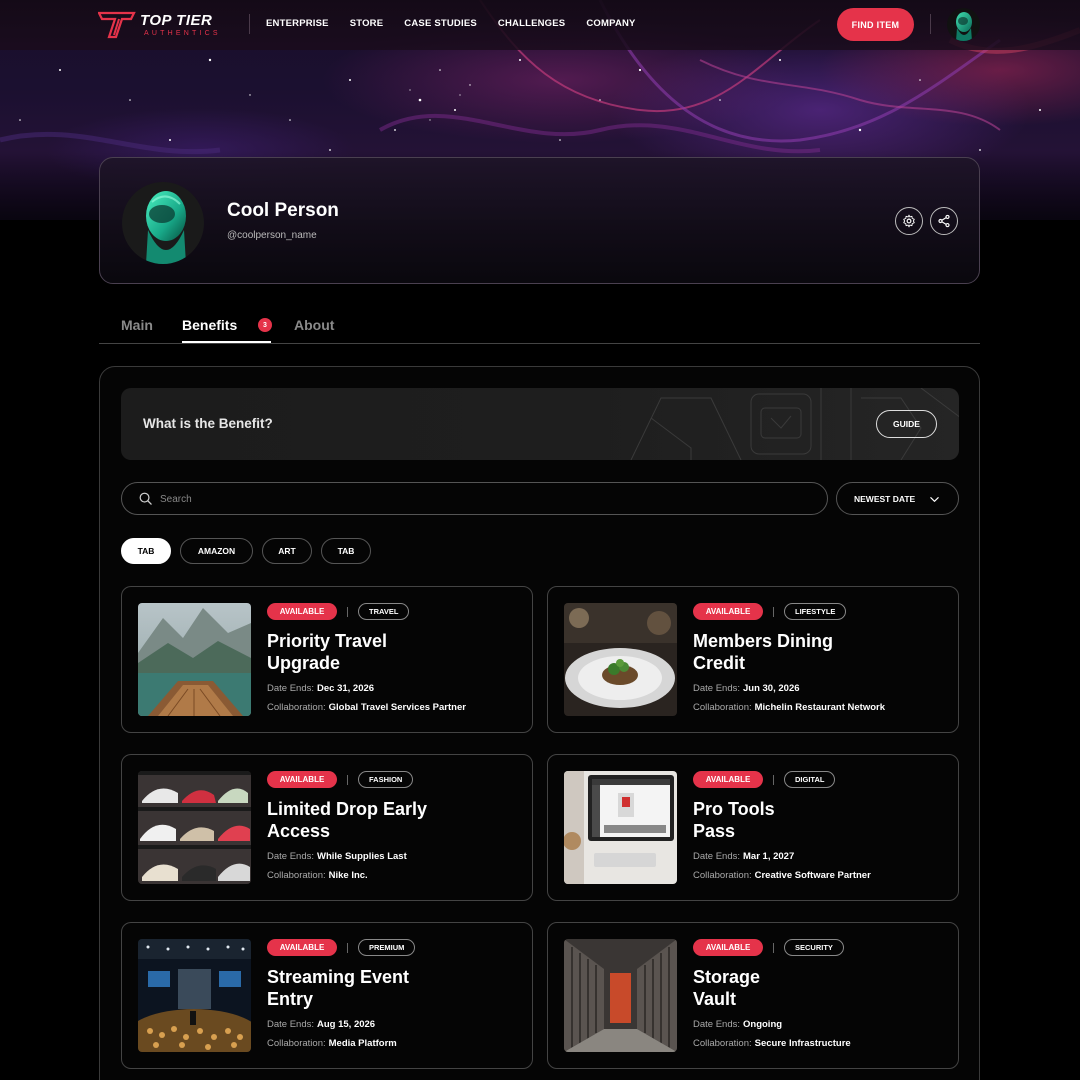 The image size is (1080, 1080). Describe the element at coordinates (176, 20) in the screenshot. I see `brand-title: TOP TIER` at that location.